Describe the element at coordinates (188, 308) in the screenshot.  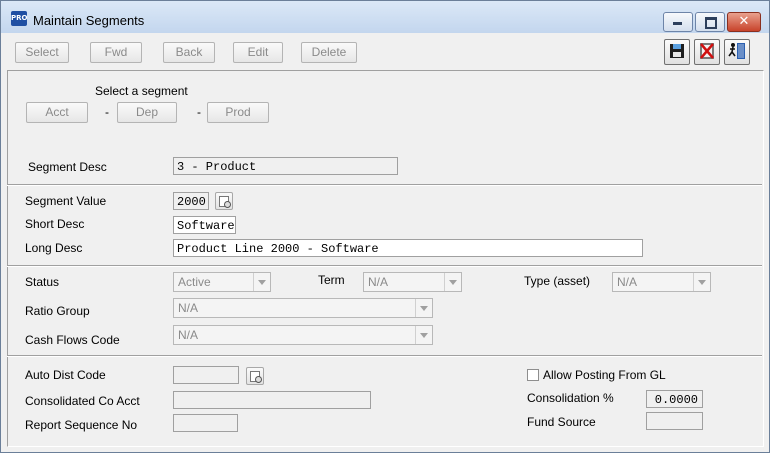
I see `ratio-group-value: N/A` at that location.